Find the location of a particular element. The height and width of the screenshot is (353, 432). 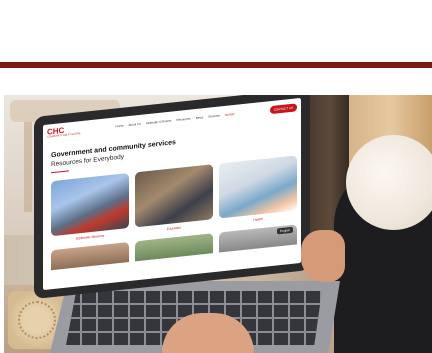

card-label: Diplomatic Missions is located at coordinates (90, 237).